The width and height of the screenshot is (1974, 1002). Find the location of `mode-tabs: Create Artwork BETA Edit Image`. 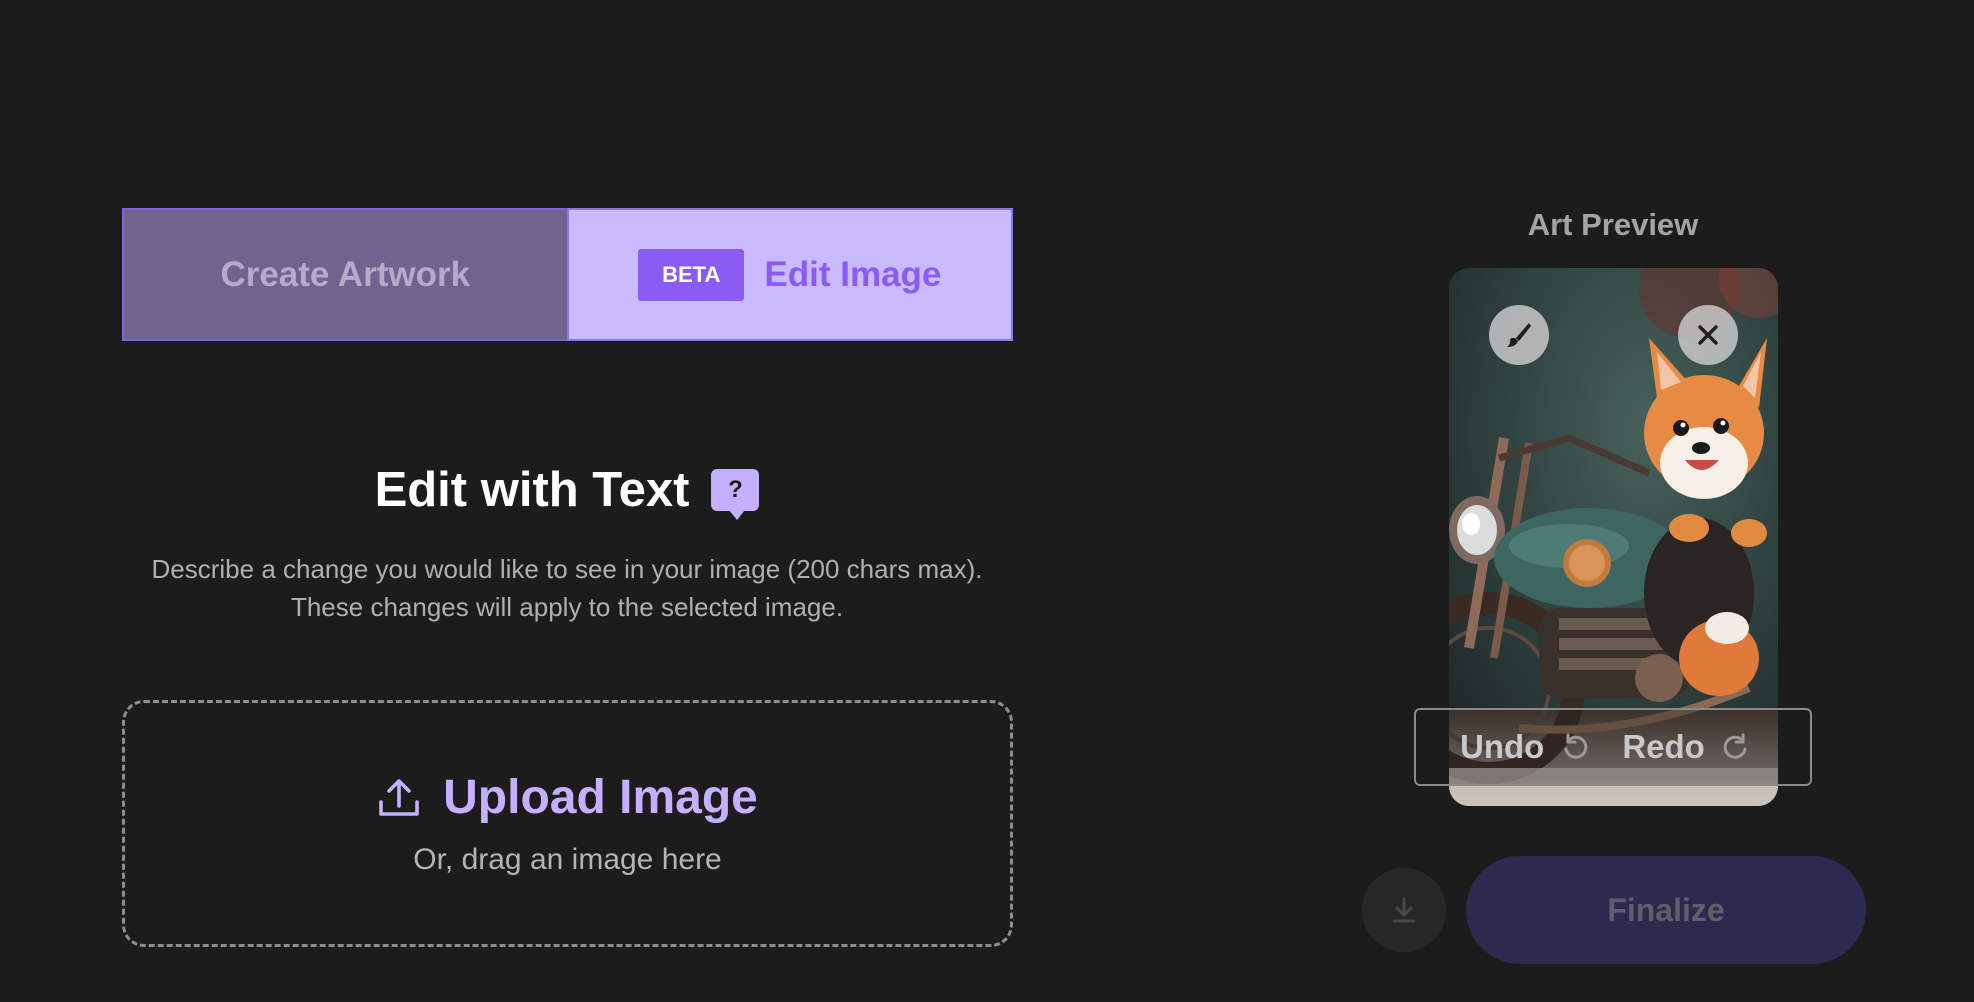

mode-tabs: Create Artwork BETA Edit Image is located at coordinates (567, 274).